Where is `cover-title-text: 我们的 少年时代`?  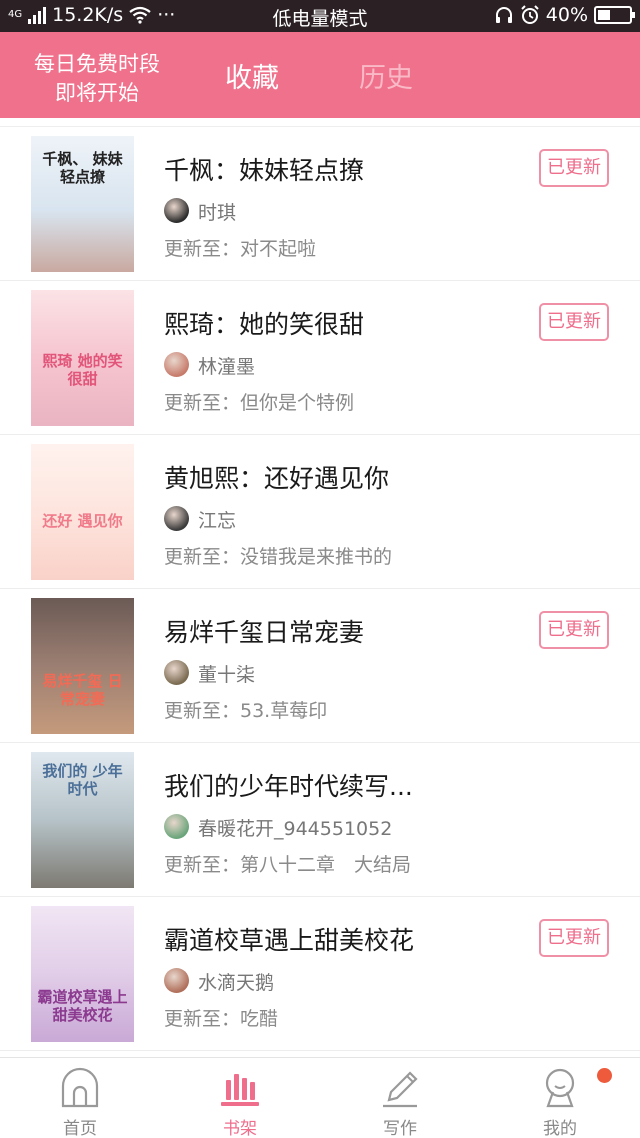 cover-title-text: 我们的 少年时代 is located at coordinates (82, 780).